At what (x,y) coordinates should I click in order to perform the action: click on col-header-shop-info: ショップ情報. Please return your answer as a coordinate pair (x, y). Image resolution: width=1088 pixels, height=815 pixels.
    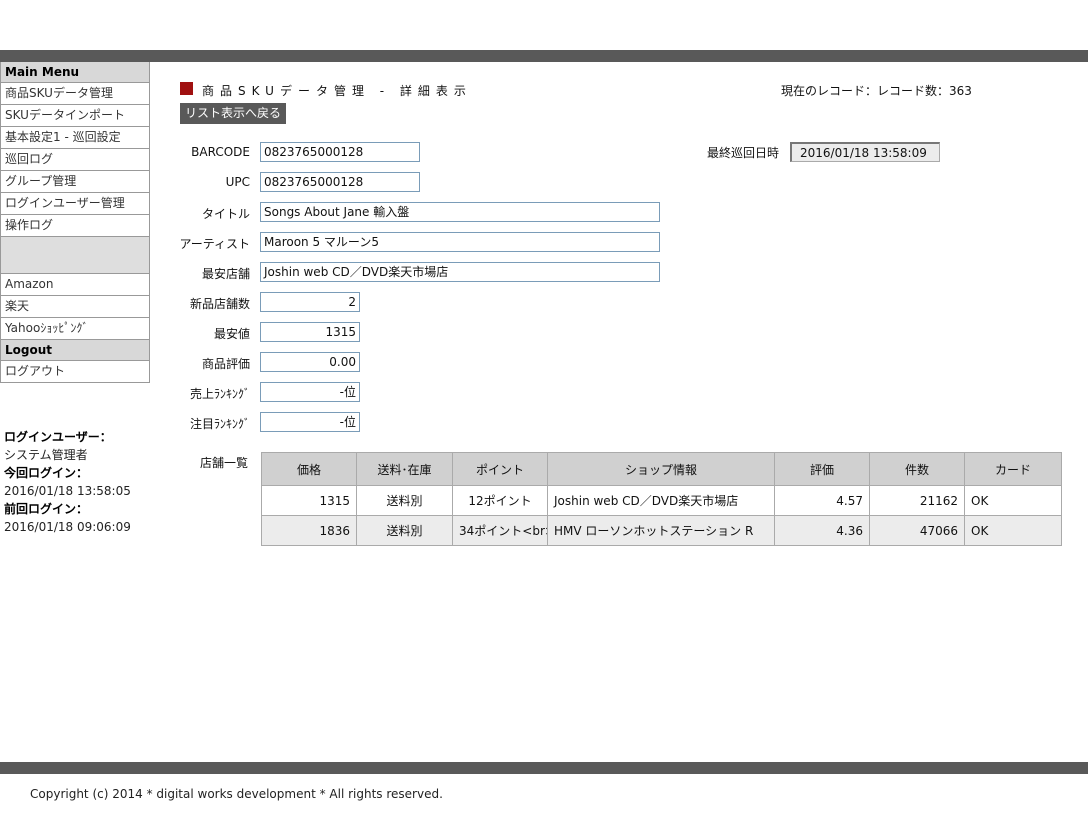
    Looking at the image, I should click on (661, 469).